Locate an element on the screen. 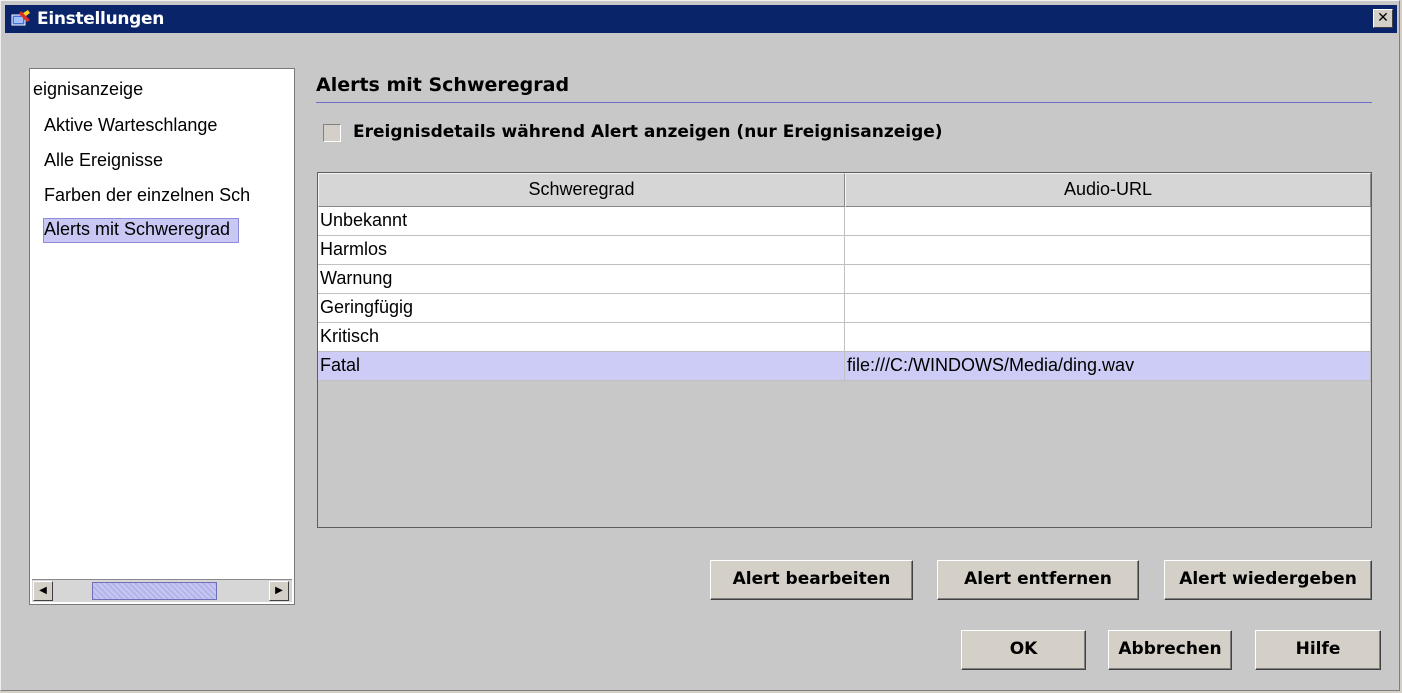  table-row: Unbekannt is located at coordinates (844, 221).